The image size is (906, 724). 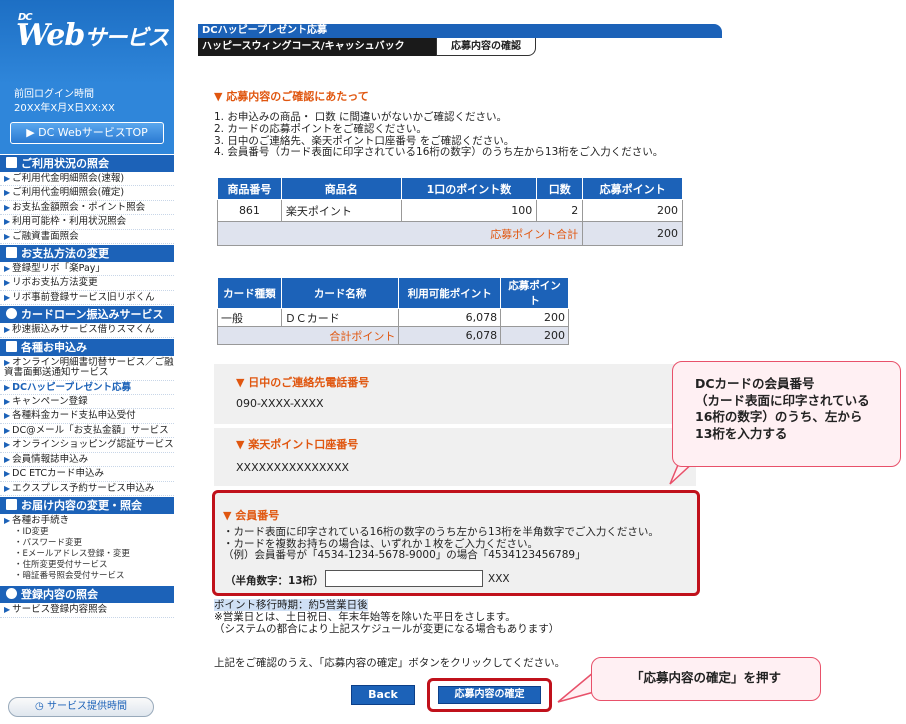 I want to click on rakuten-panel: ▼ 楽天ポイント口座番号 XXXXXXXXXXXXXXX, so click(x=455, y=457).